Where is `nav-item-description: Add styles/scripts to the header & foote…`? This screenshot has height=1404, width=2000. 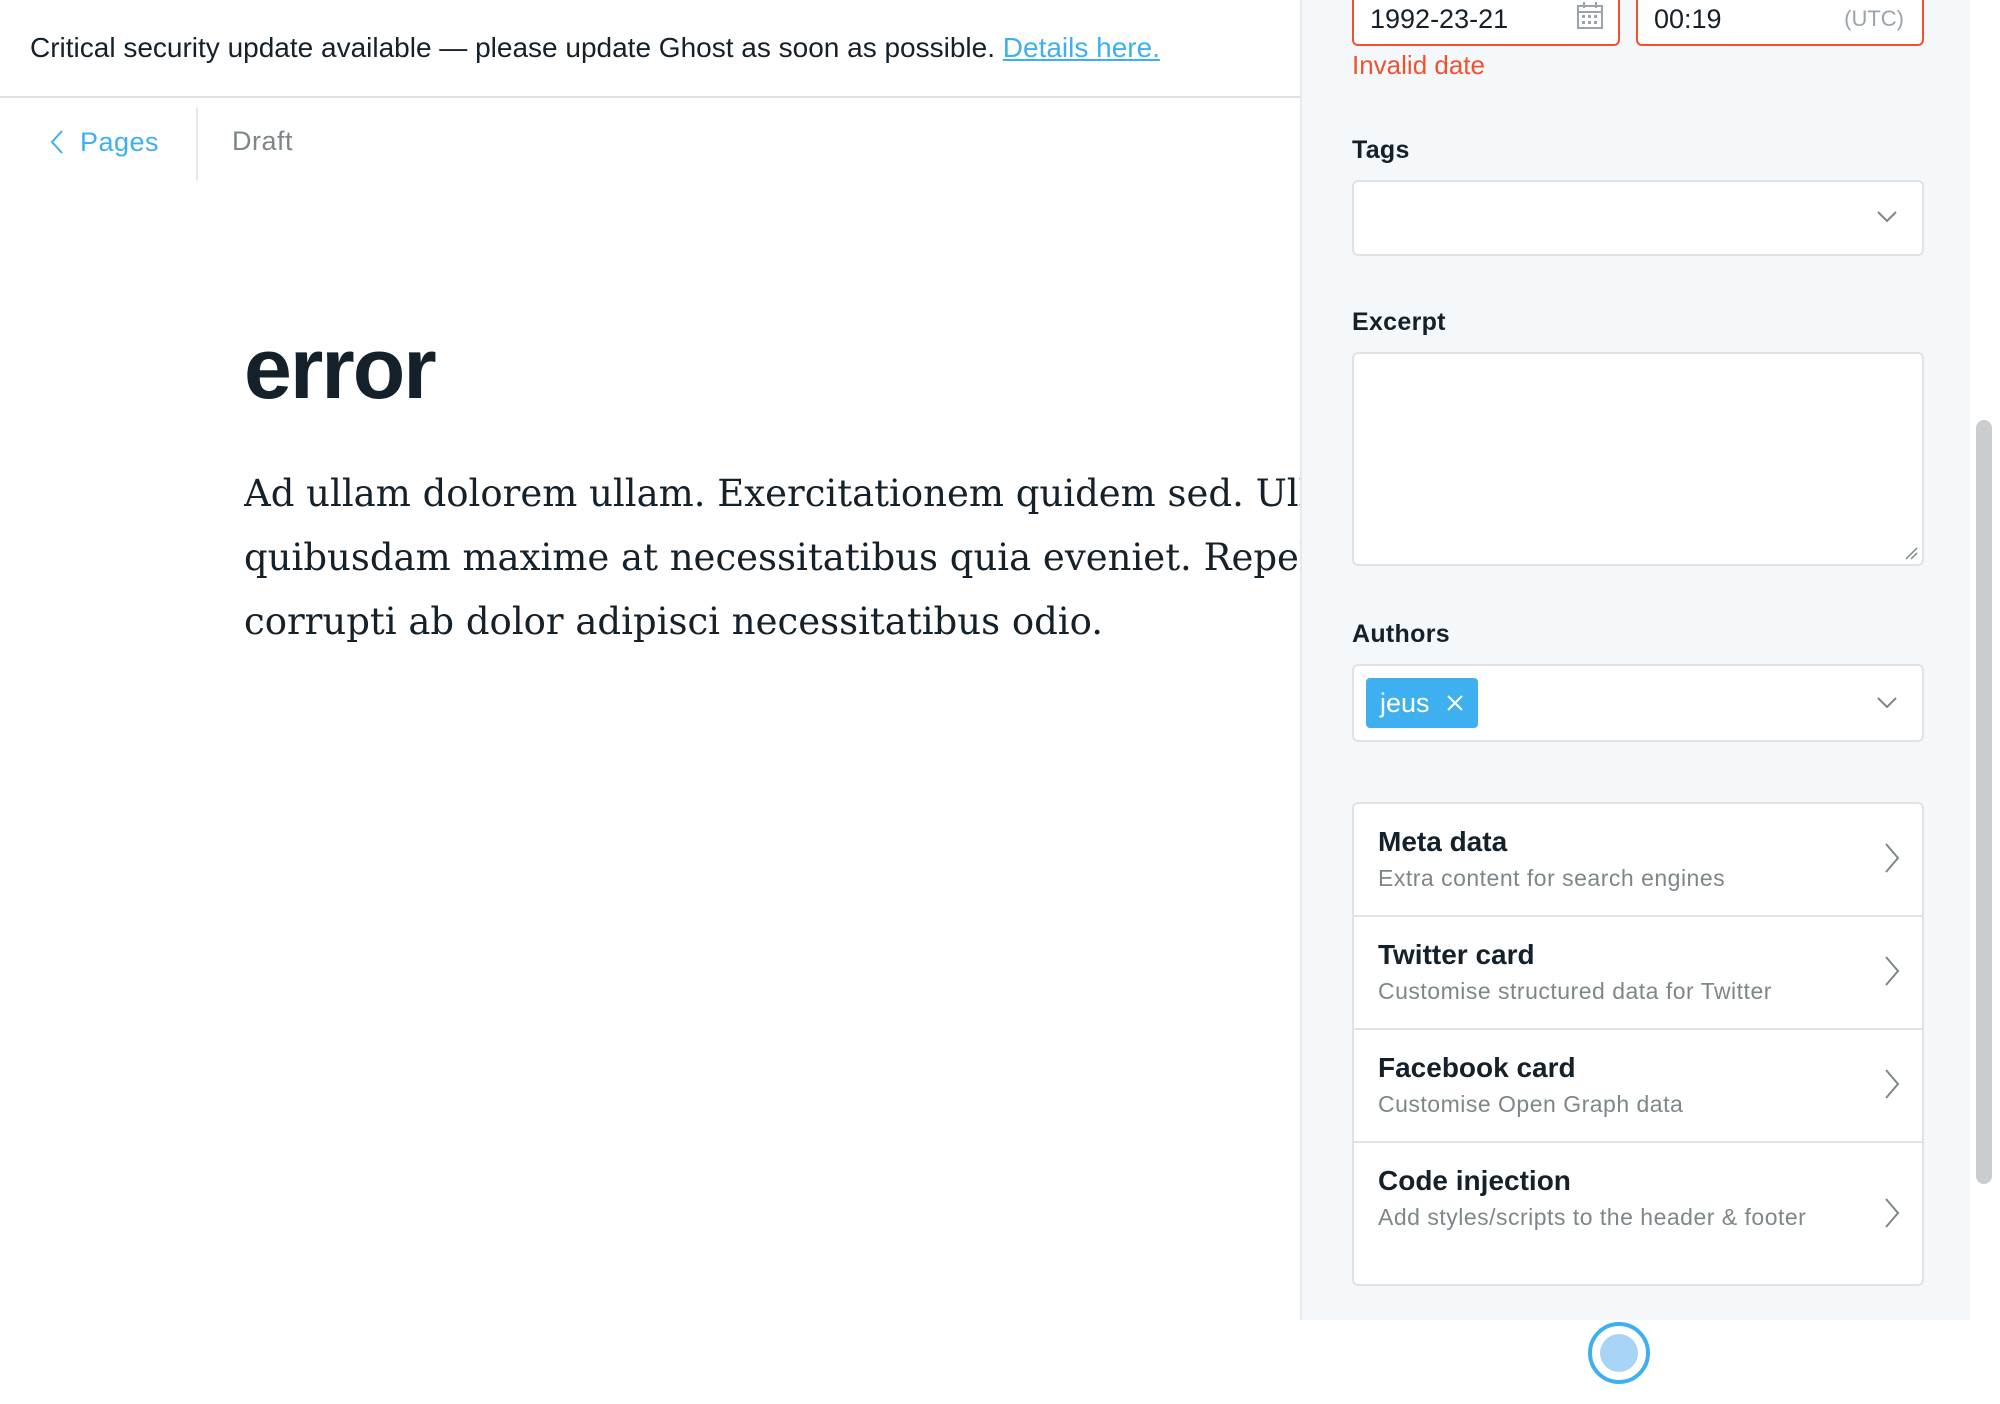 nav-item-description: Add styles/scripts to the header & foote… is located at coordinates (1592, 1217).